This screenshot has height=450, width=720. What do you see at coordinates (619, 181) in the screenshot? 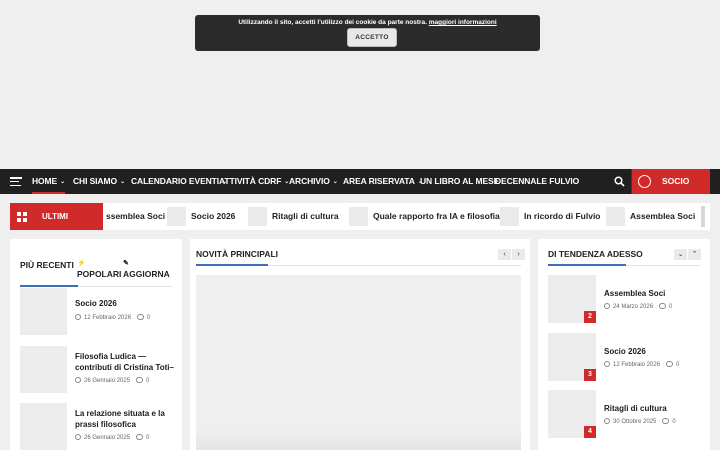
I see `search-icon` at bounding box center [619, 181].